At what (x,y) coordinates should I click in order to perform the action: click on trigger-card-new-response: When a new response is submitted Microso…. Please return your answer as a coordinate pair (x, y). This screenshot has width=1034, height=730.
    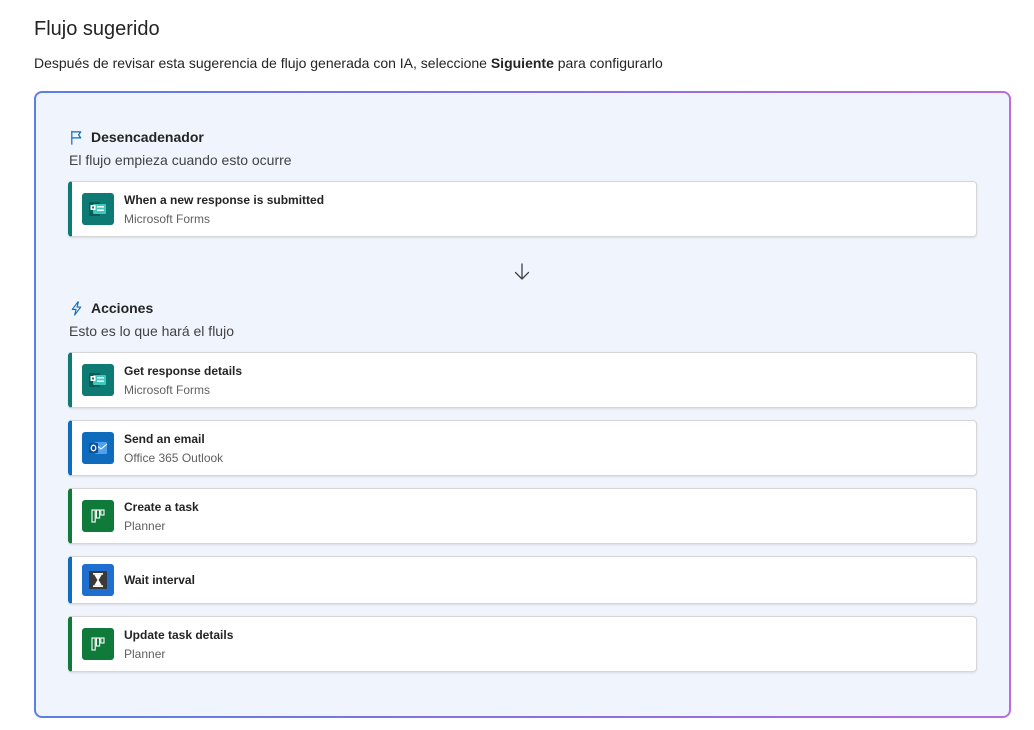
    Looking at the image, I should click on (522, 209).